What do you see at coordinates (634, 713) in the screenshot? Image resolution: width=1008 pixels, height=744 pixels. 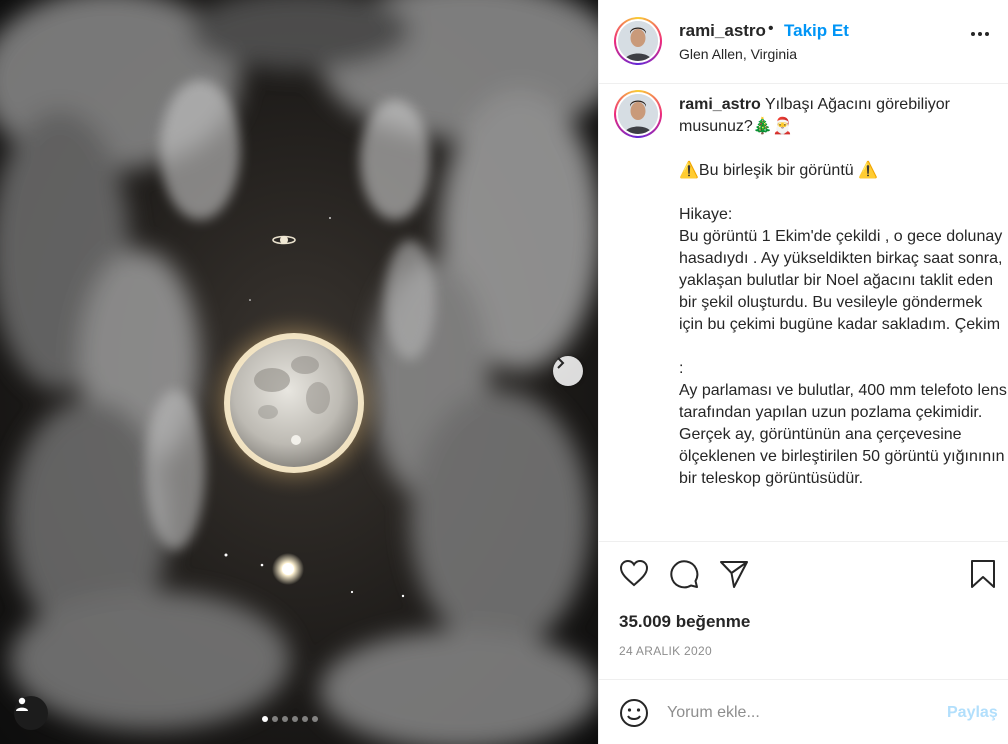 I see `smiley-icon` at bounding box center [634, 713].